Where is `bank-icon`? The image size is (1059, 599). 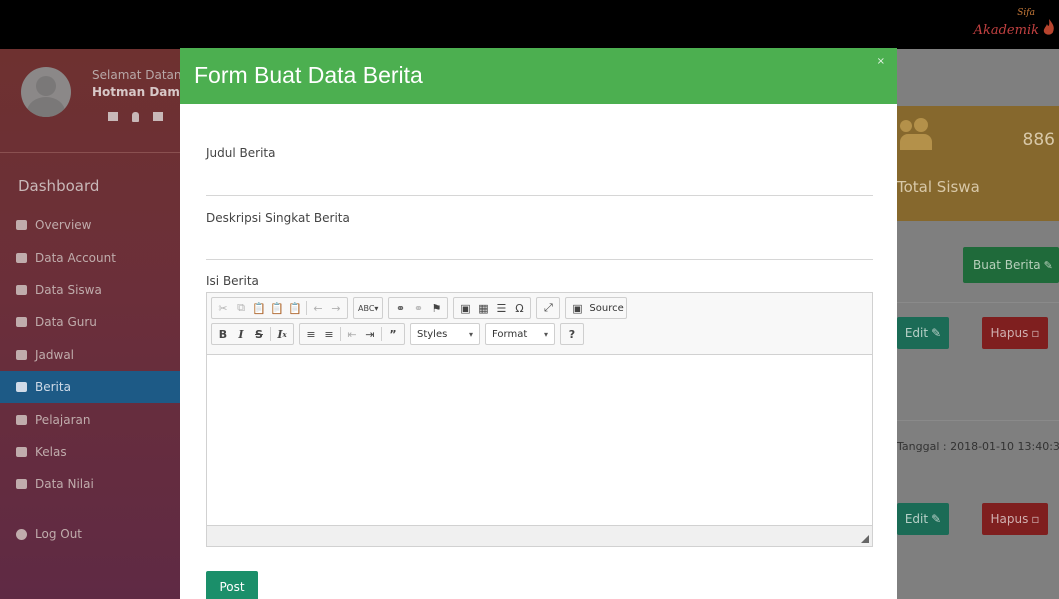 bank-icon is located at coordinates (21, 419).